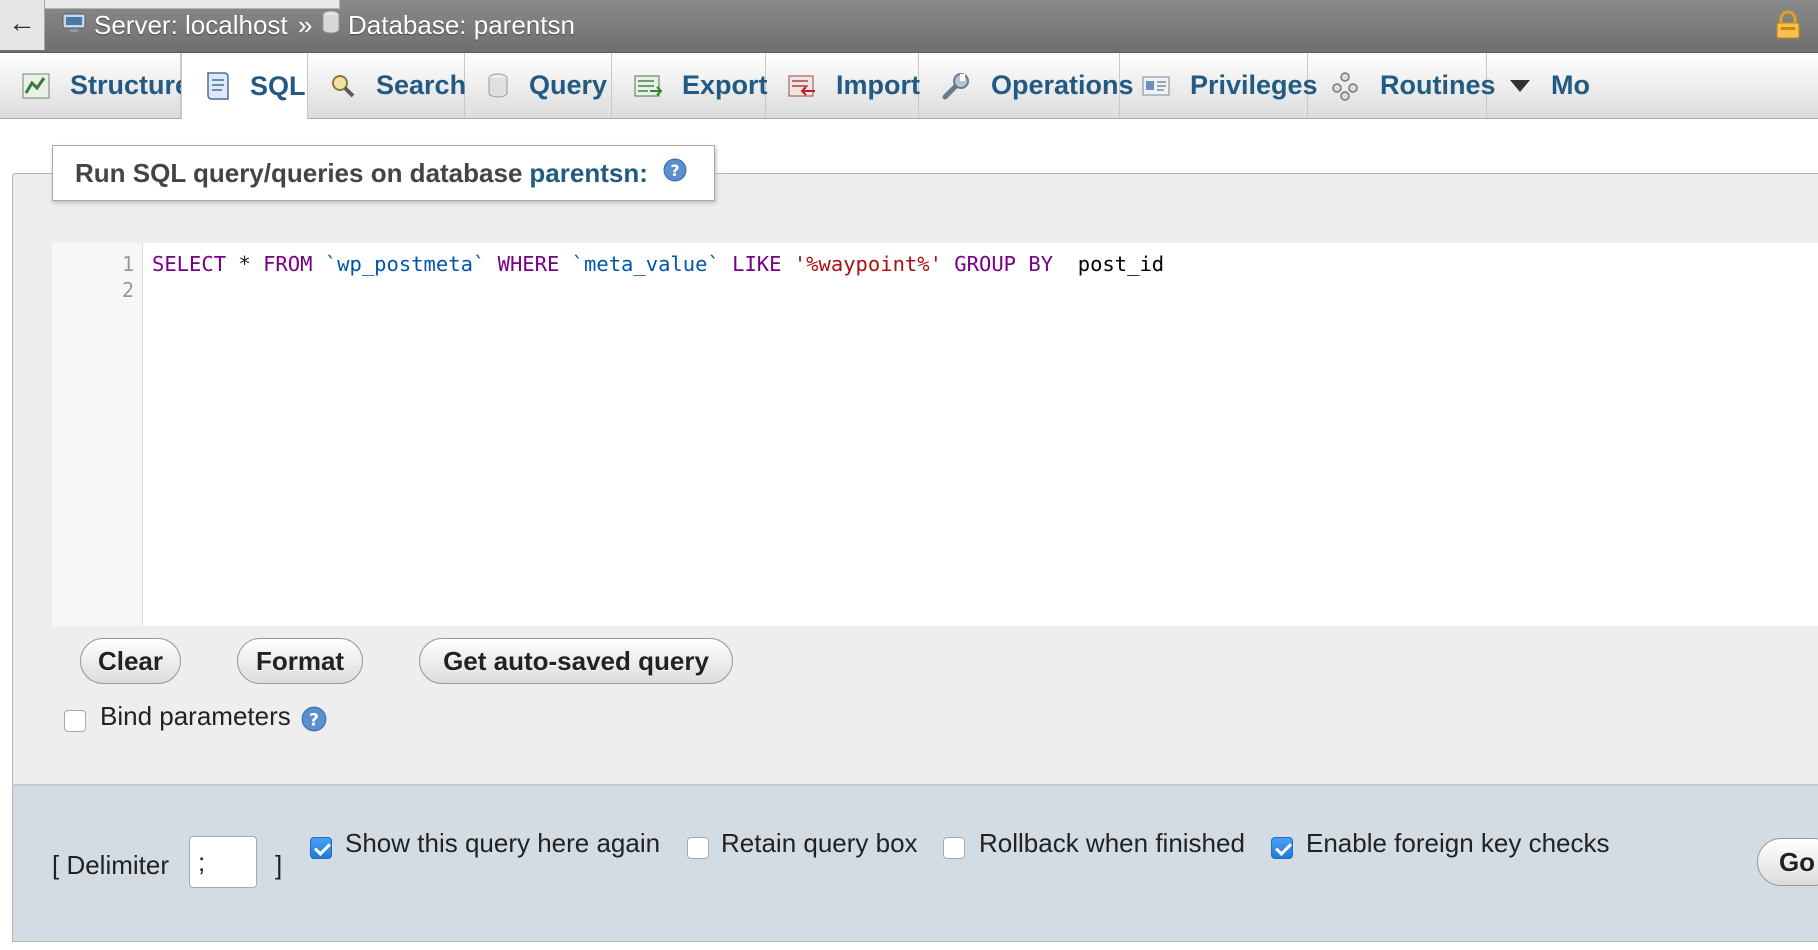  Describe the element at coordinates (321, 848) in the screenshot. I see `show-query-checkbox` at that location.